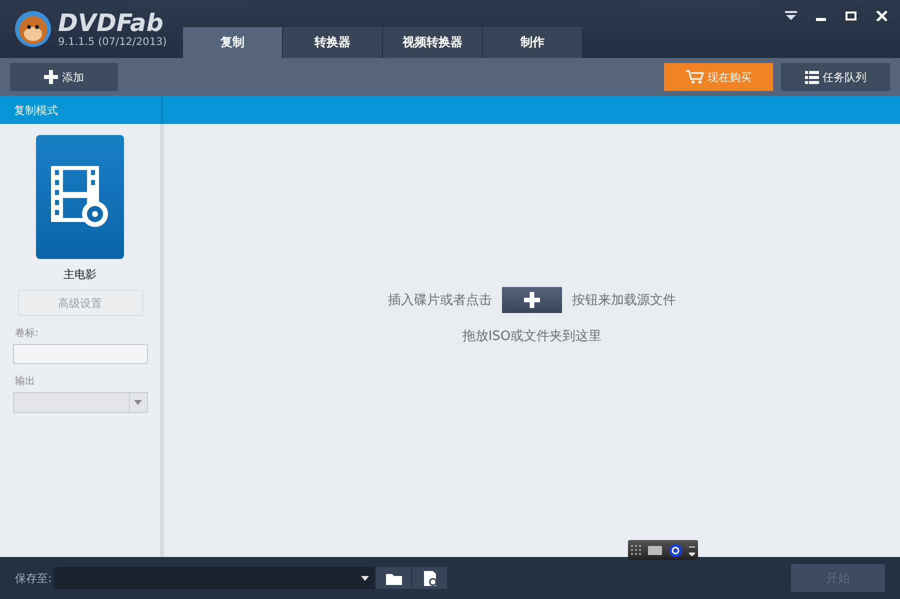 The width and height of the screenshot is (900, 599). Describe the element at coordinates (691, 550) in the screenshot. I see `scroll-arrows-icon` at that location.